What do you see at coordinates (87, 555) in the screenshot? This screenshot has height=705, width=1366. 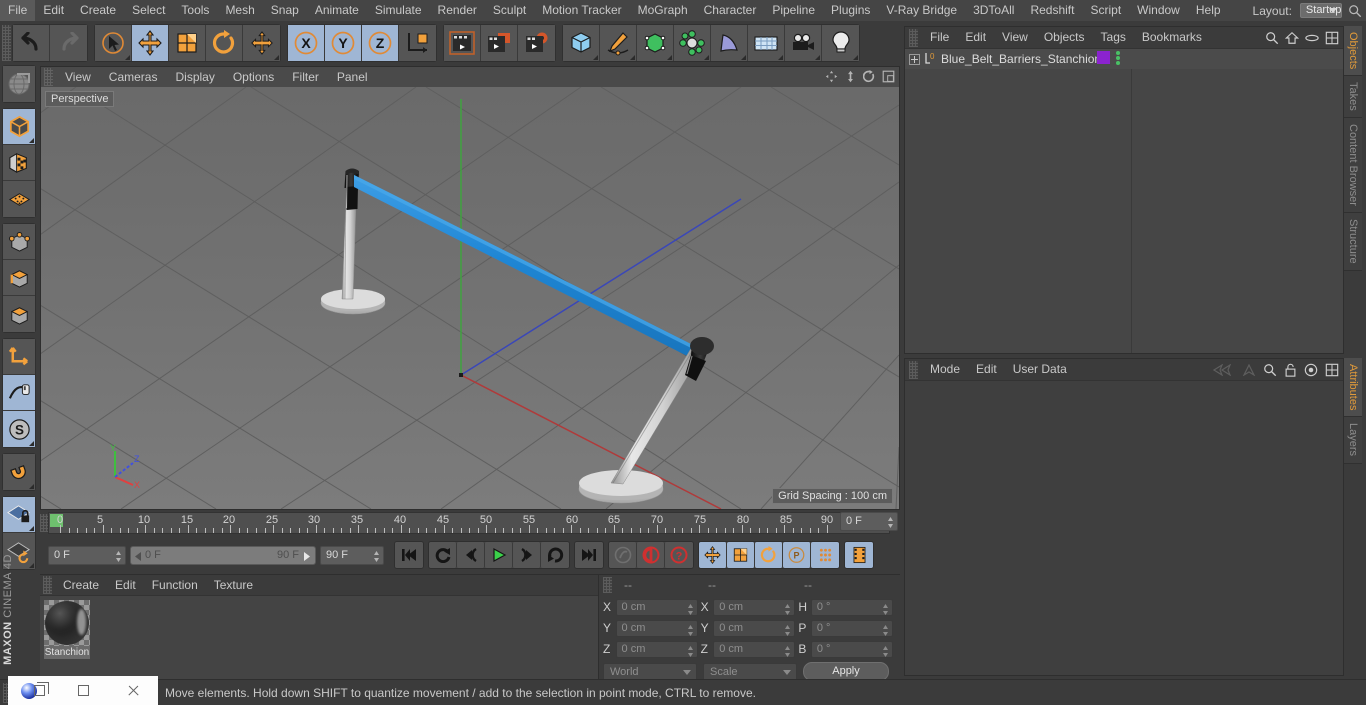 I see `current-frame-field: 0 F` at bounding box center [87, 555].